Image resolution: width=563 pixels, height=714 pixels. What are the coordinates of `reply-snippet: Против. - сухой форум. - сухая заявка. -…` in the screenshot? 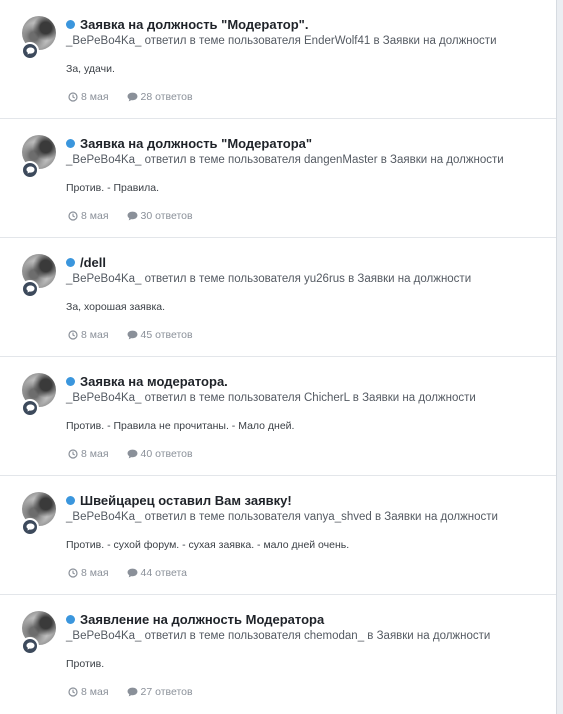 It's located at (208, 545).